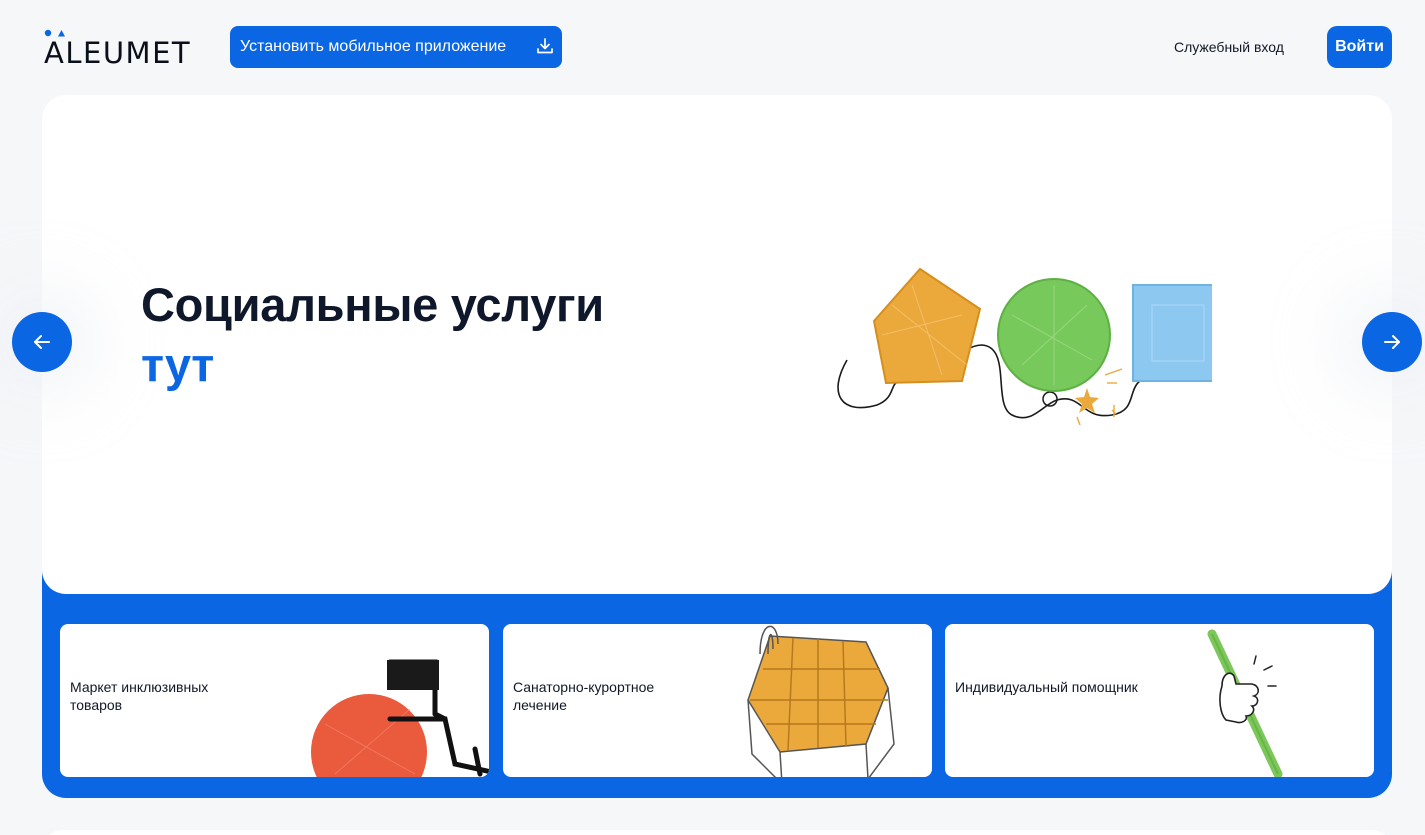 The height and width of the screenshot is (835, 1425). I want to click on carousel-next-button, so click(1392, 342).